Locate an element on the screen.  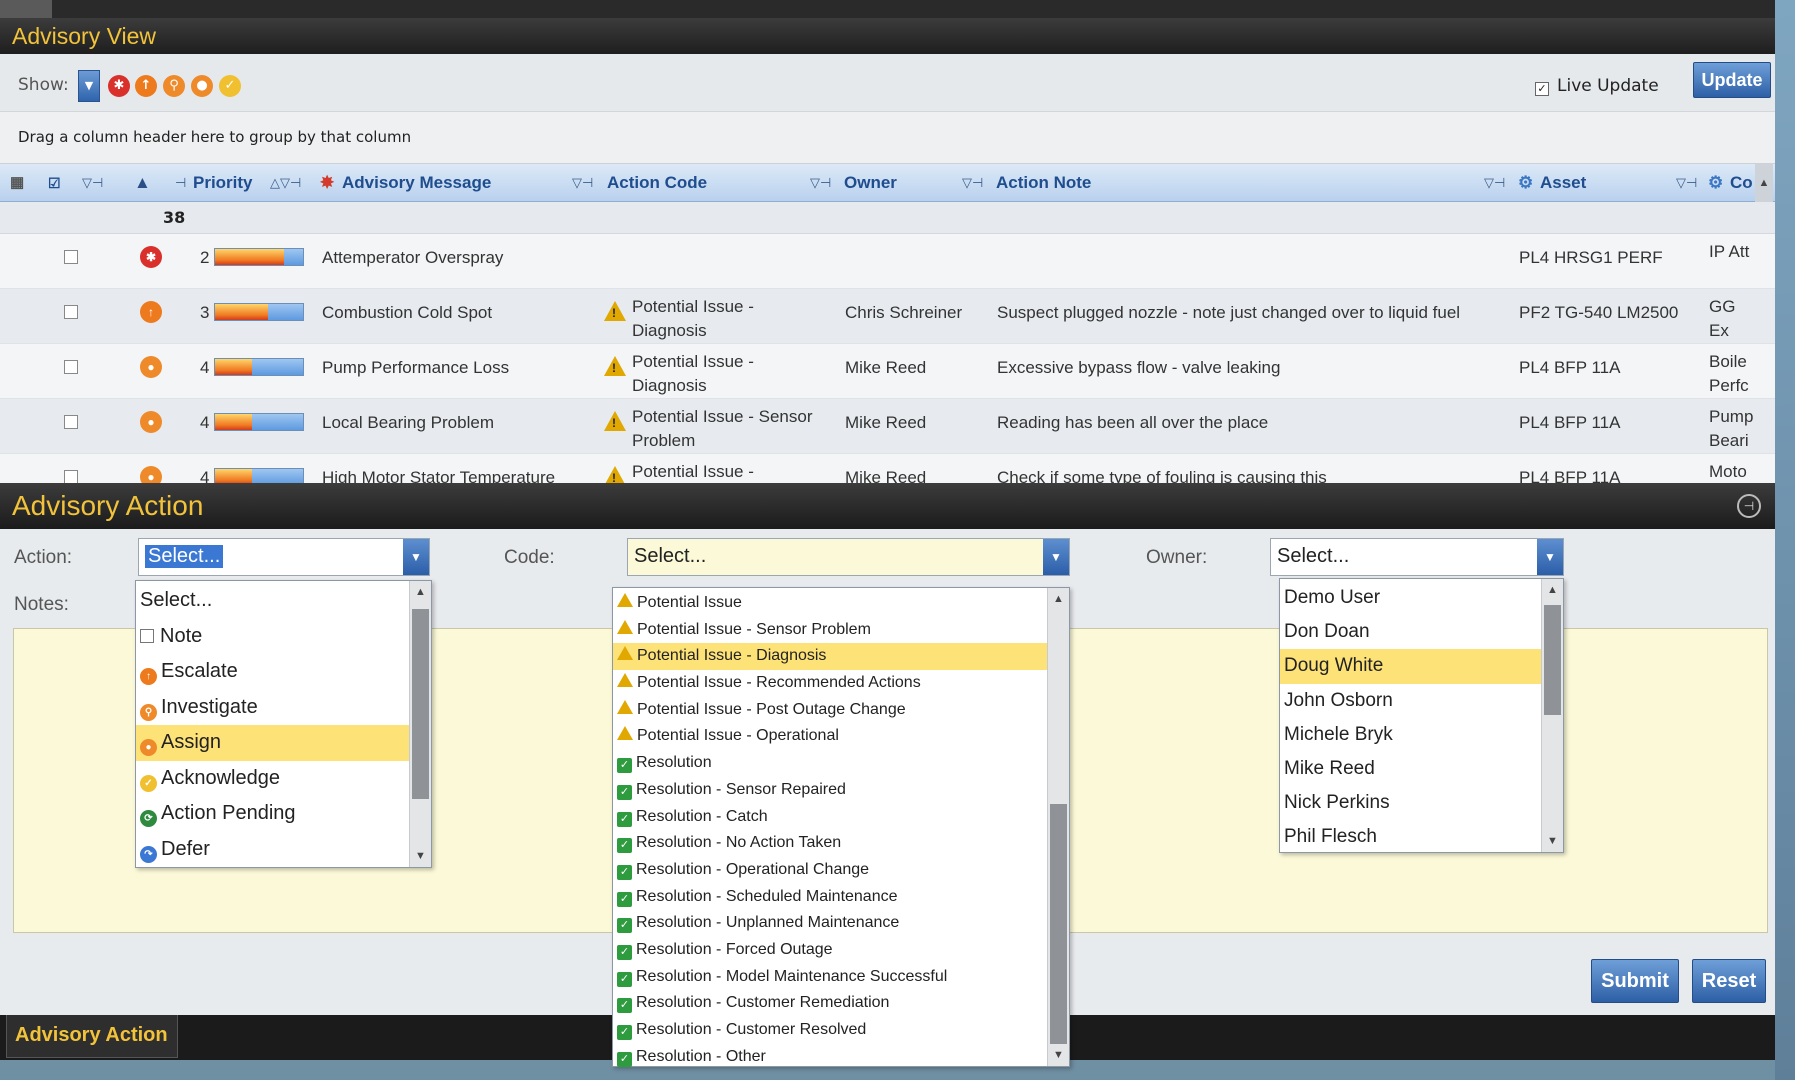
column-action-note: Action Note is located at coordinates (1043, 183).